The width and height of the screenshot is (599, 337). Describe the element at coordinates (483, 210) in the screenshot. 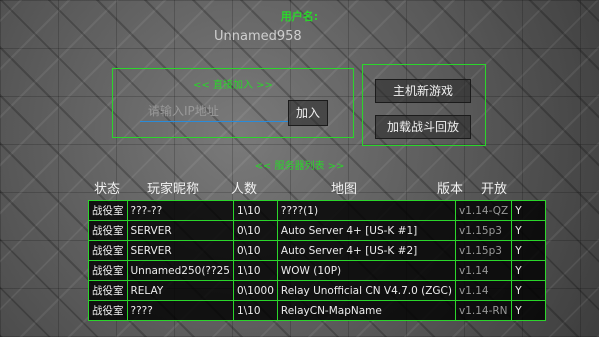

I see `server-cell-version: v1.14-QZ` at that location.